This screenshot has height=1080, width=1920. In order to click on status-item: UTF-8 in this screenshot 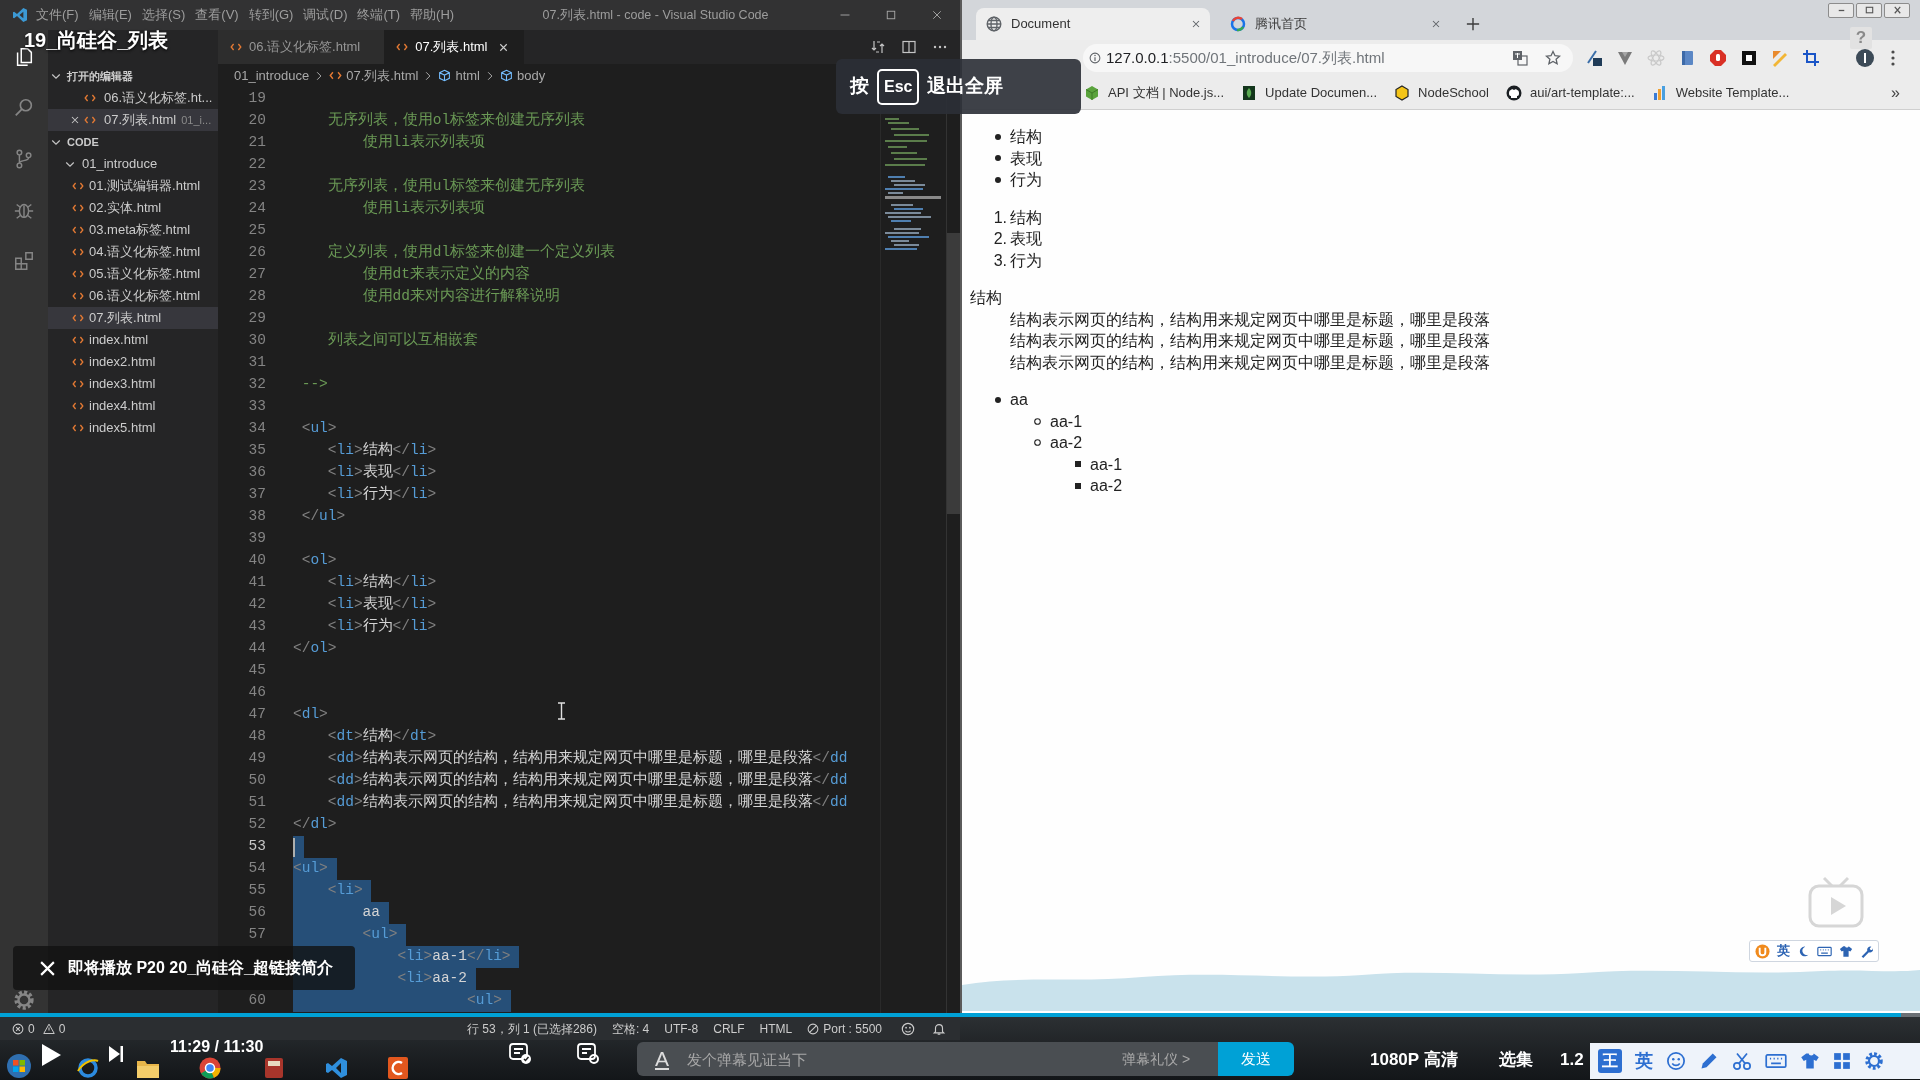, I will do `click(681, 1028)`.